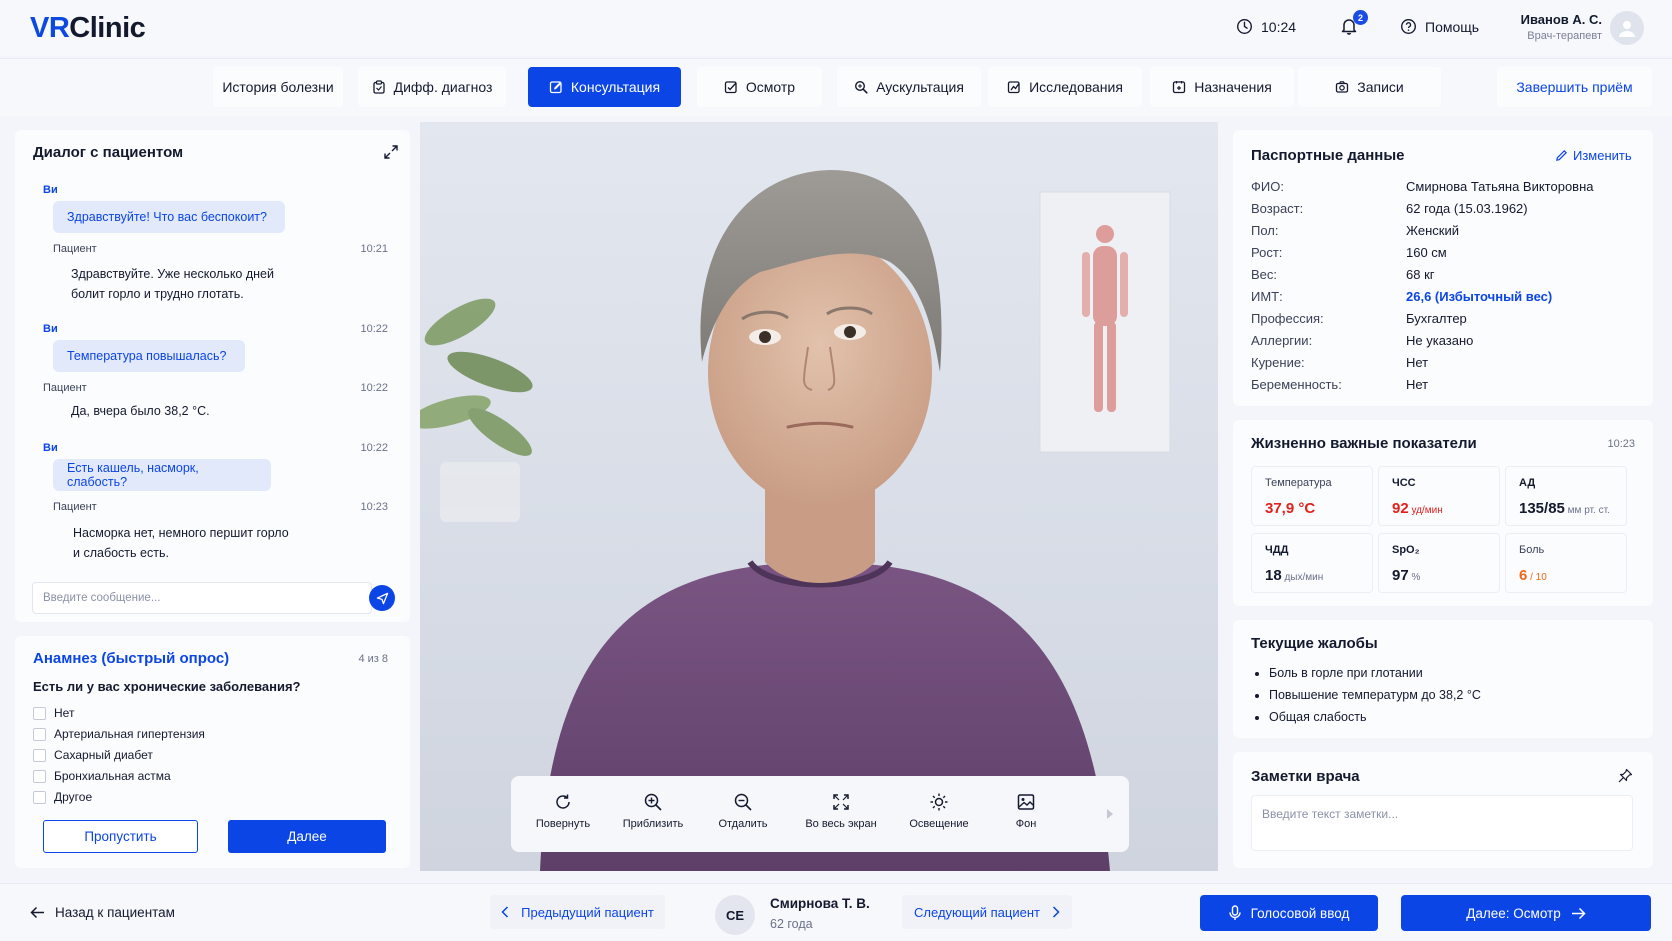 This screenshot has height=941, width=1672. What do you see at coordinates (1380, 87) in the screenshot?
I see `tab-label: Записи` at bounding box center [1380, 87].